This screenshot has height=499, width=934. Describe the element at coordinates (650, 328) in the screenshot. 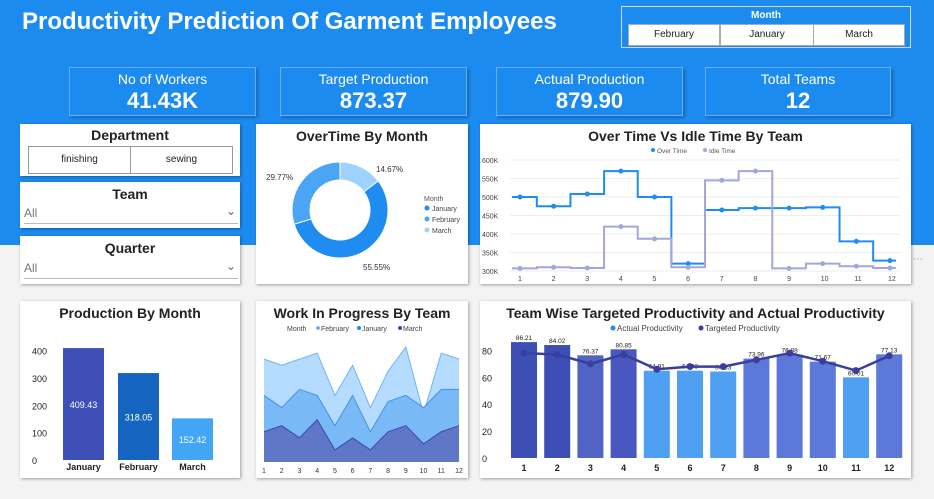

I see `legend-item: Actual Productivity` at that location.